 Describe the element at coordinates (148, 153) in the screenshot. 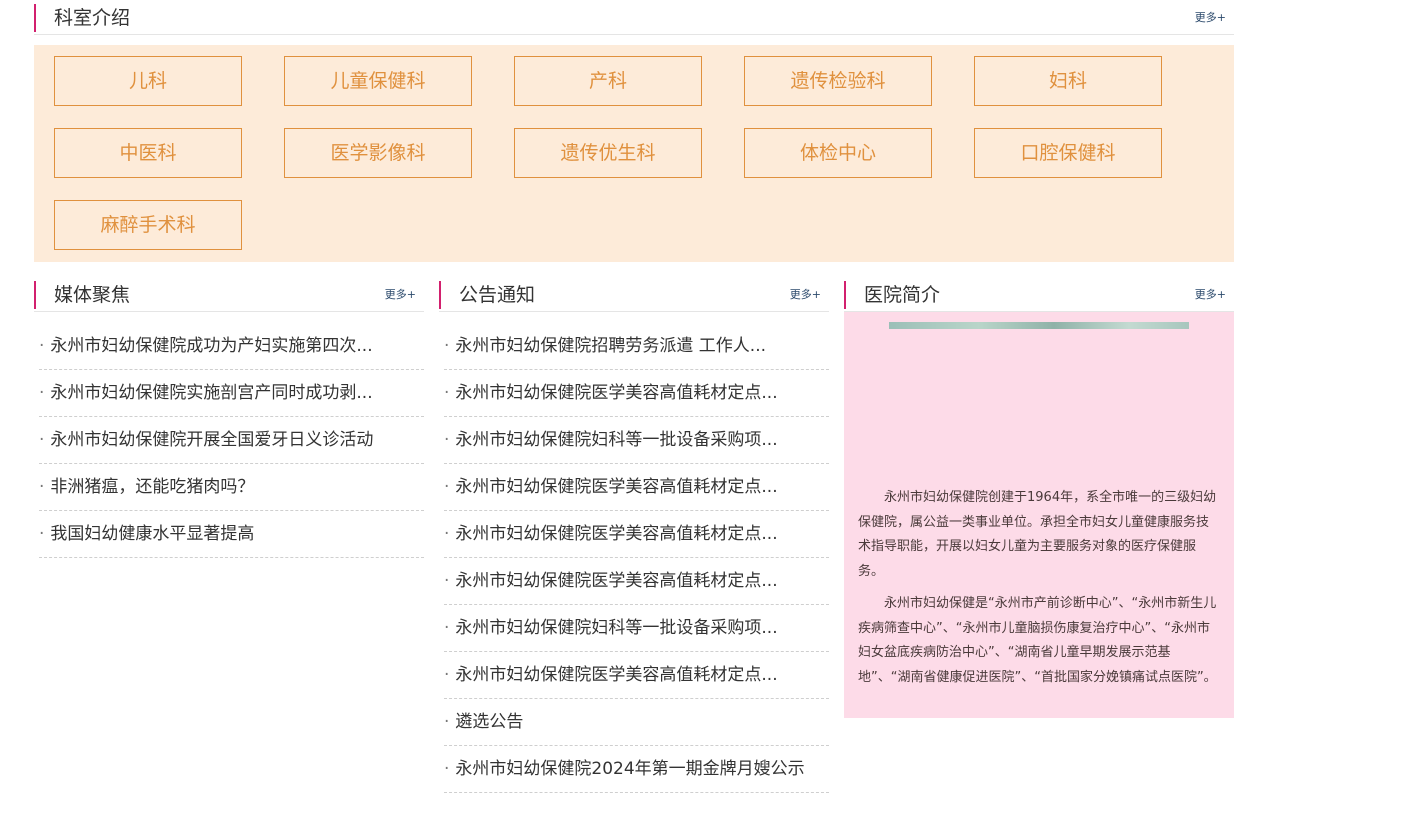

I see `dept-button-tcm: 中医科` at that location.